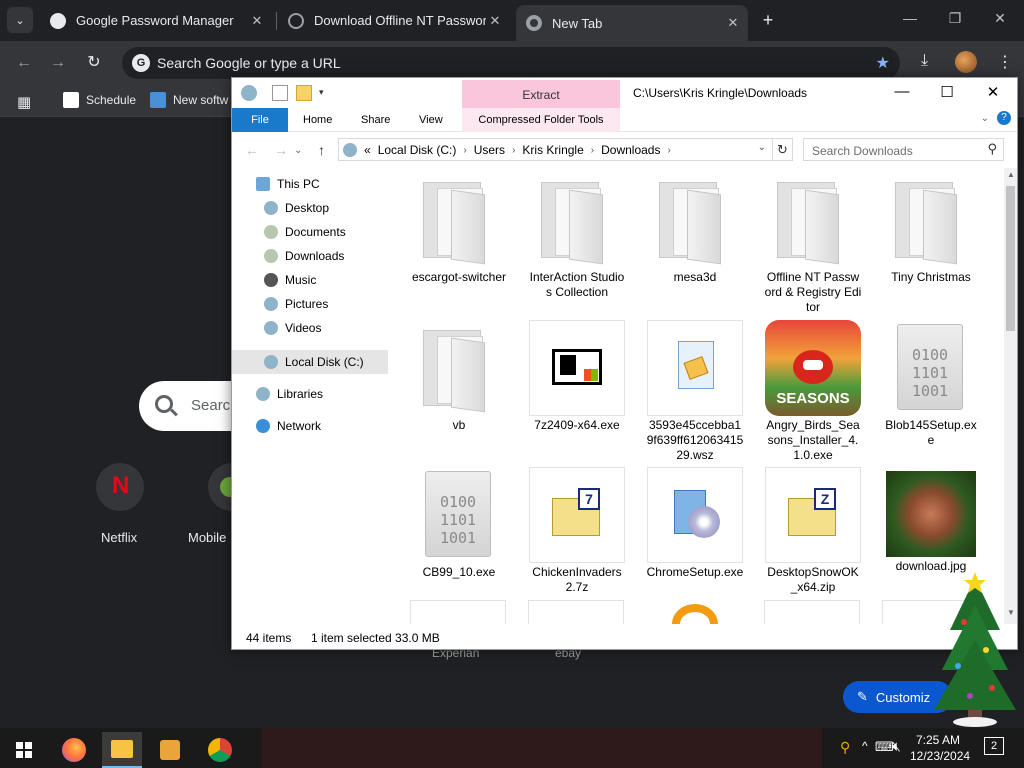 The width and height of the screenshot is (1024, 768). Describe the element at coordinates (541, 120) in the screenshot. I see `tab-compressed-folder-tools: Compressed Folder Tools` at that location.